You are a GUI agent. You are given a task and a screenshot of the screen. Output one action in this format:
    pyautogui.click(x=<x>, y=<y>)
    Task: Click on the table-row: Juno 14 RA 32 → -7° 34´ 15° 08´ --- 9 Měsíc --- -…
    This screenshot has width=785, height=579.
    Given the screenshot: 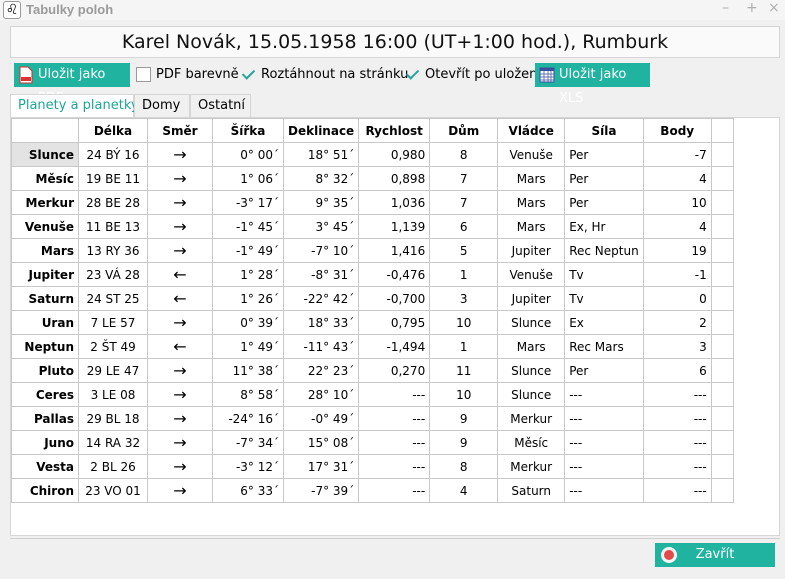 What is the action you would take?
    pyautogui.click(x=372, y=442)
    